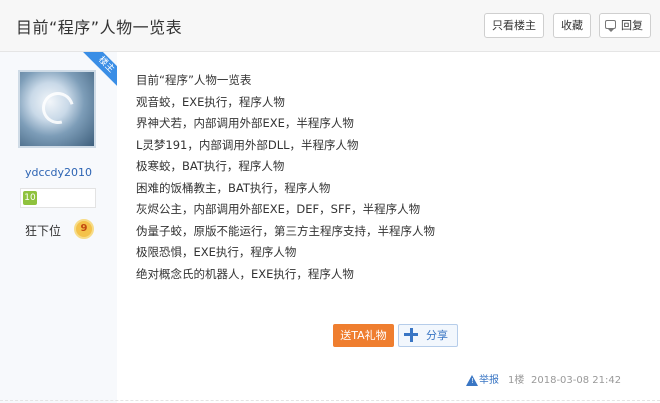 Image resolution: width=660 pixels, height=403 pixels. I want to click on report-icon: !, so click(472, 380).